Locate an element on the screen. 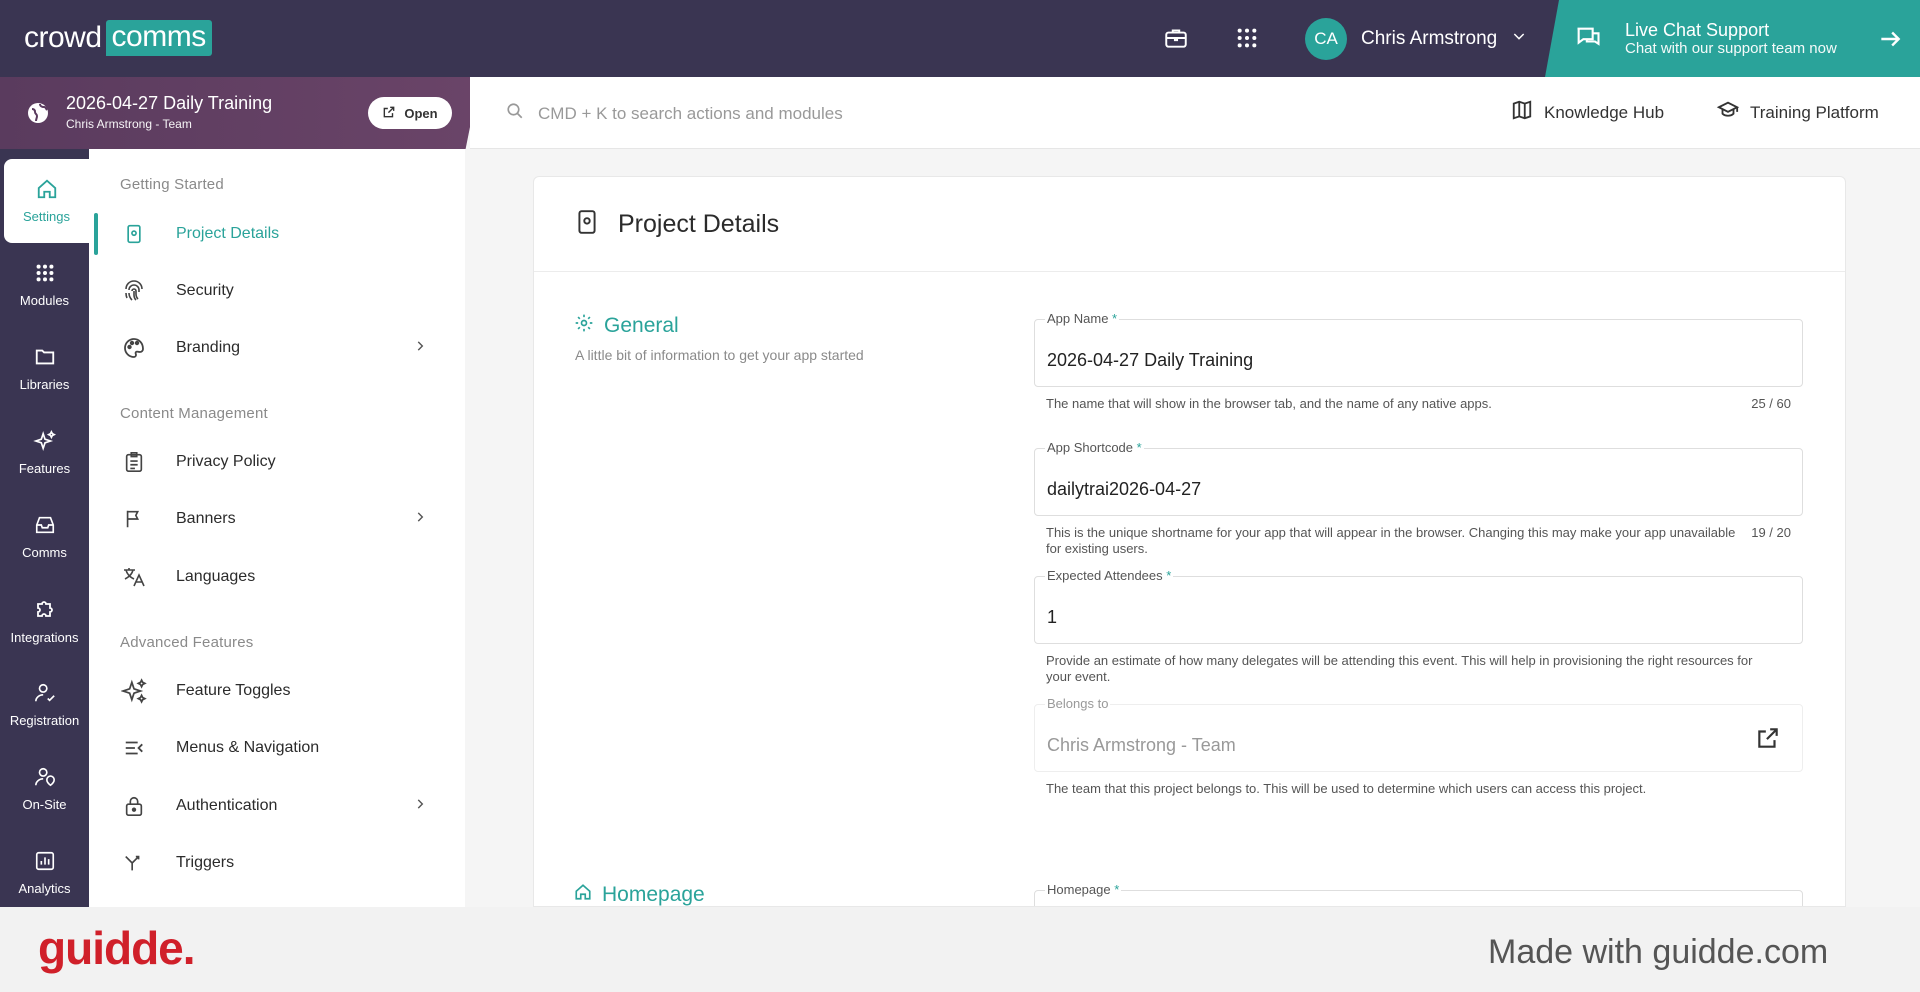  belongs-to-field: Belongs to Chris Armstrong - Team is located at coordinates (1418, 734).